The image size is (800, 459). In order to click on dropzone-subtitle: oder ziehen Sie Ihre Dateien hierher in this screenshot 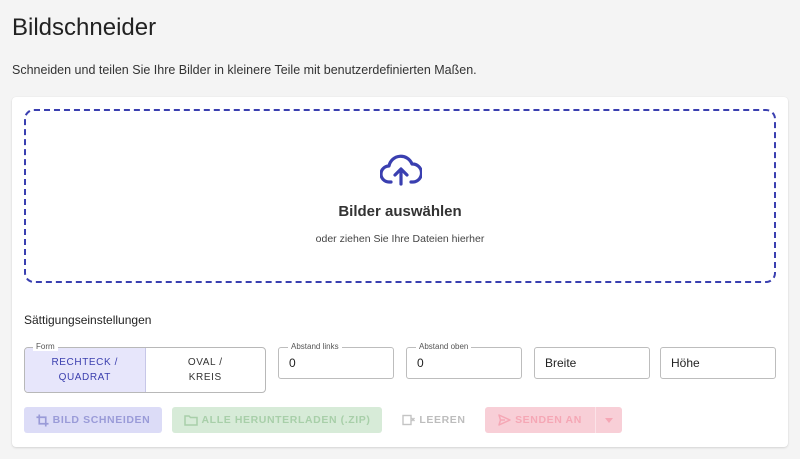, I will do `click(400, 239)`.